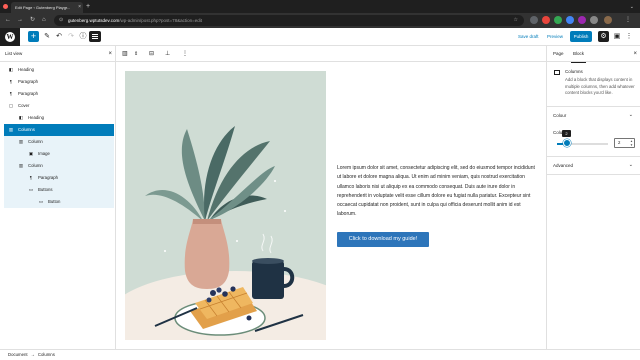 The image size is (640, 360). I want to click on list-item-image: ▣ Image, so click(59, 154).